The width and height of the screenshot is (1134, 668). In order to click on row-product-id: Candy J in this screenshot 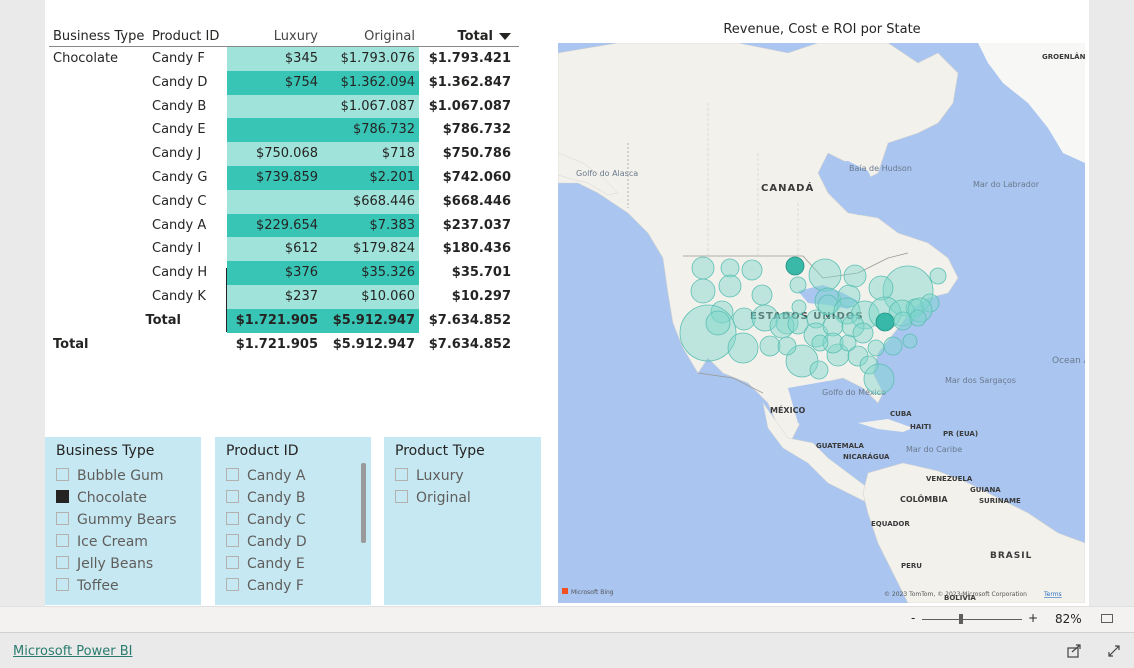, I will do `click(189, 154)`.